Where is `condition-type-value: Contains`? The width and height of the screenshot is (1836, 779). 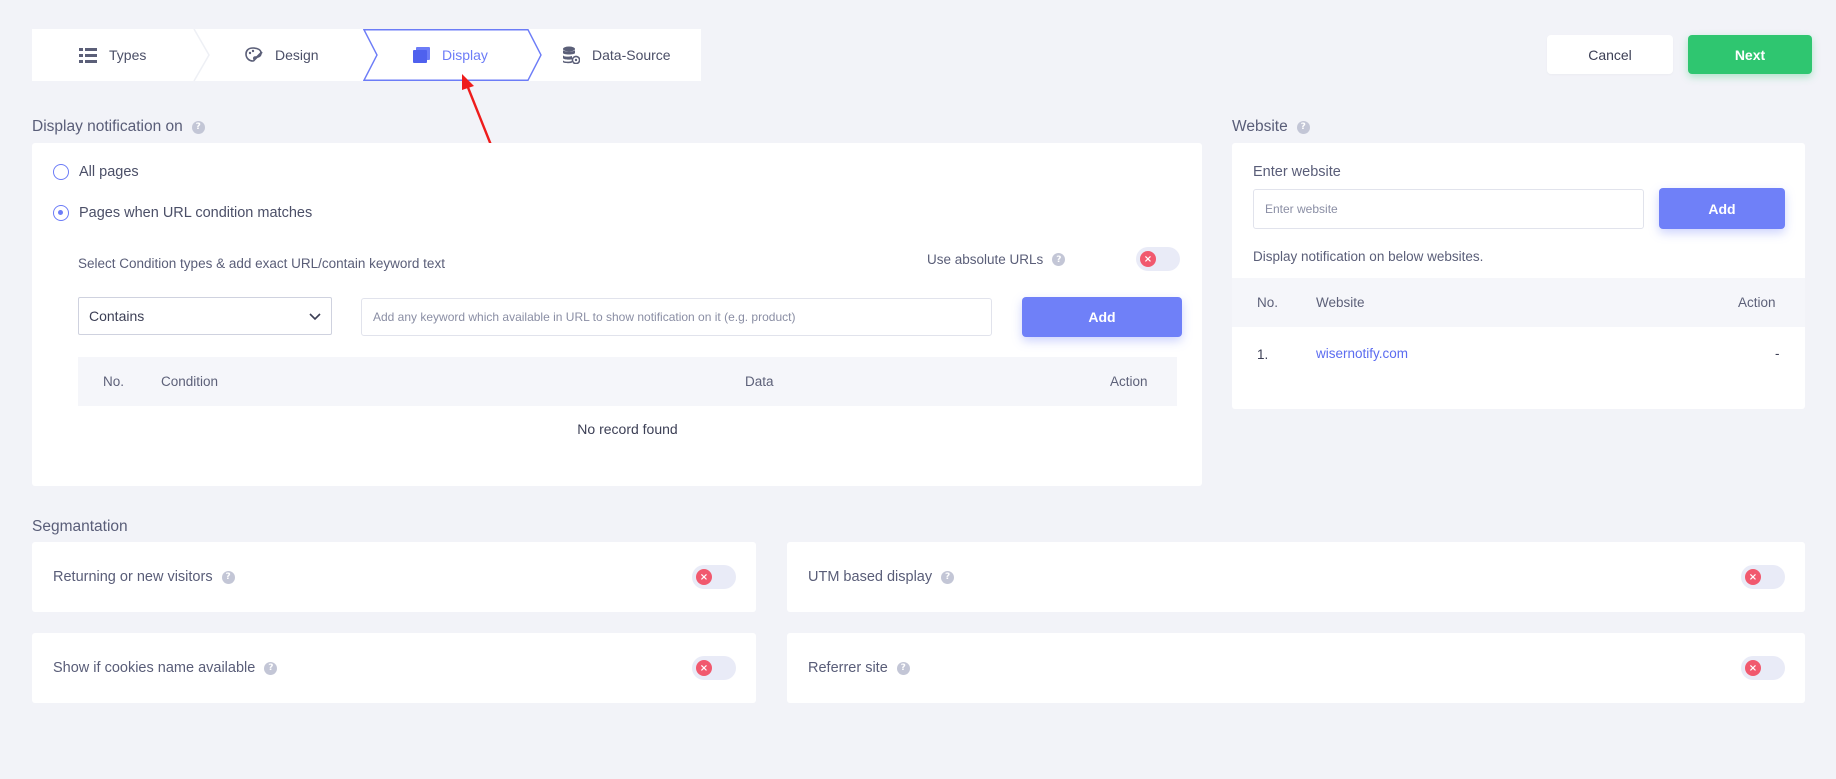 condition-type-value: Contains is located at coordinates (117, 316).